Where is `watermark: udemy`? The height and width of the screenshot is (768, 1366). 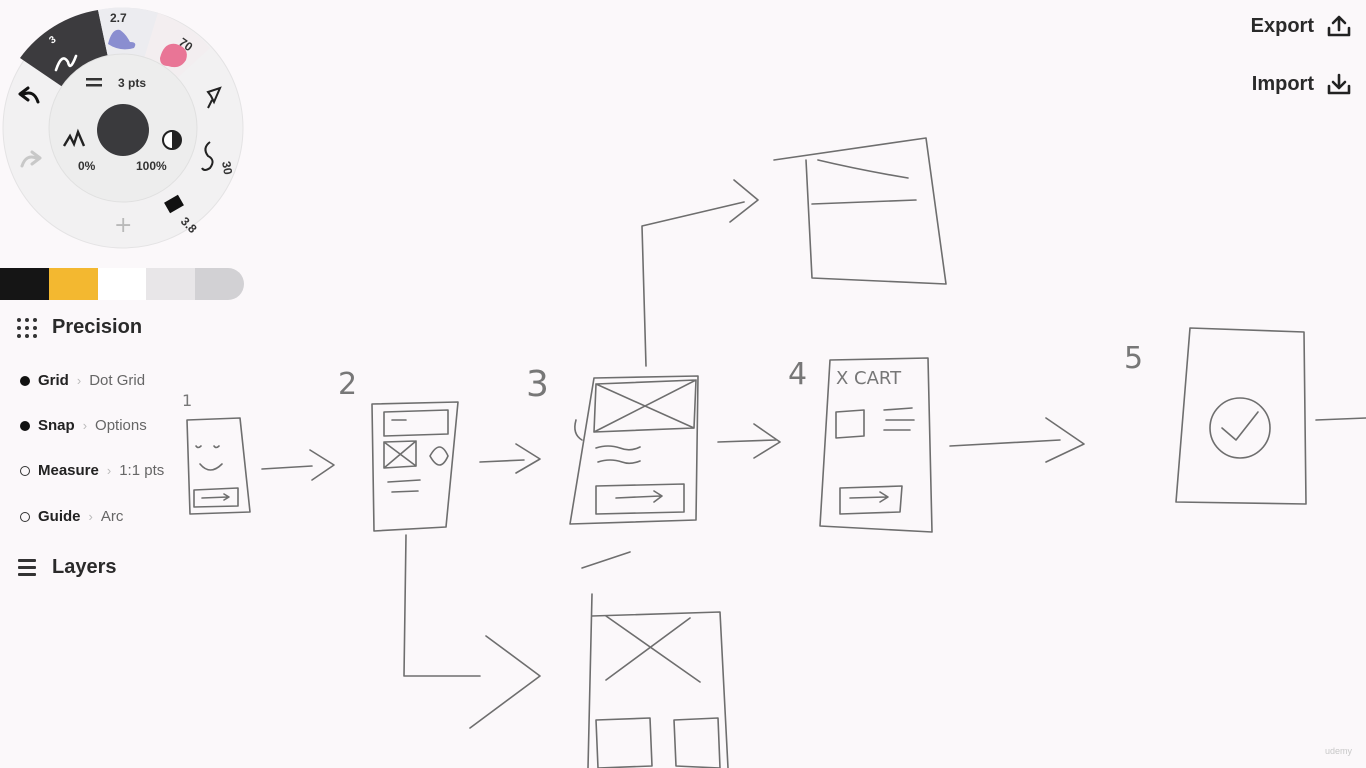 watermark: udemy is located at coordinates (1338, 751).